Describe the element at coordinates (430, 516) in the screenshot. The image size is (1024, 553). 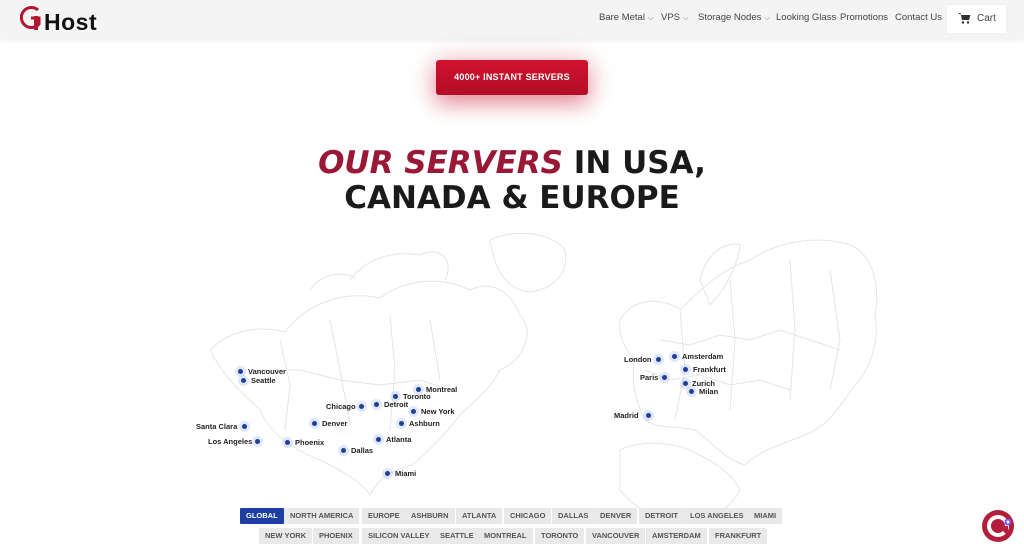
I see `tab-ashburn: ASHBURN` at that location.